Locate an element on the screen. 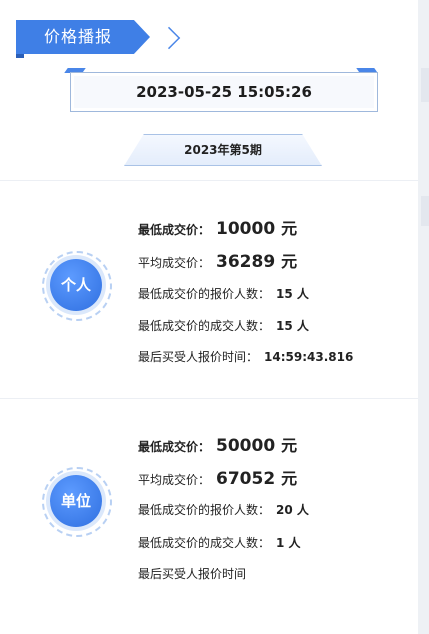 The height and width of the screenshot is (634, 429). personal-badge: 个人 is located at coordinates (77, 286).